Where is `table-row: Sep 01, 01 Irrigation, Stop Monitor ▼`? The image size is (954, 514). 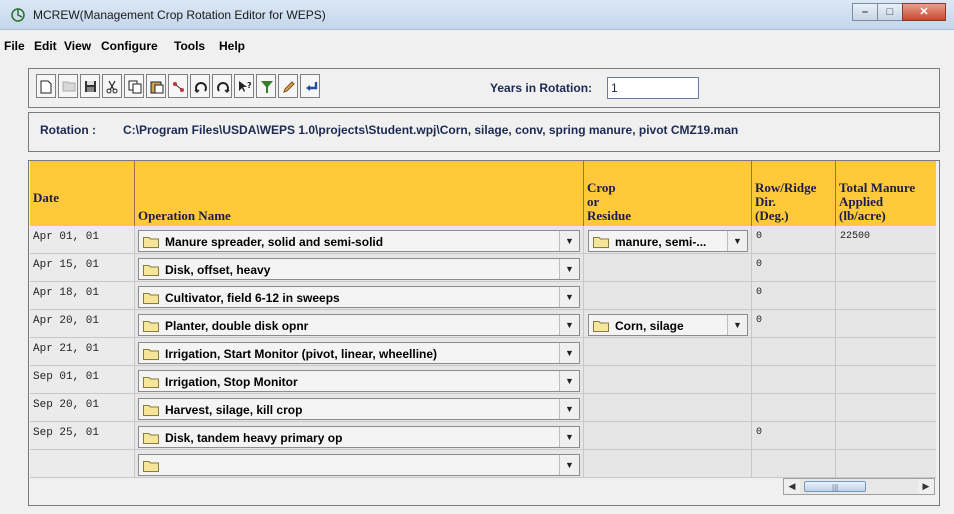
table-row: Sep 01, 01 Irrigation, Stop Monitor ▼ is located at coordinates (483, 380).